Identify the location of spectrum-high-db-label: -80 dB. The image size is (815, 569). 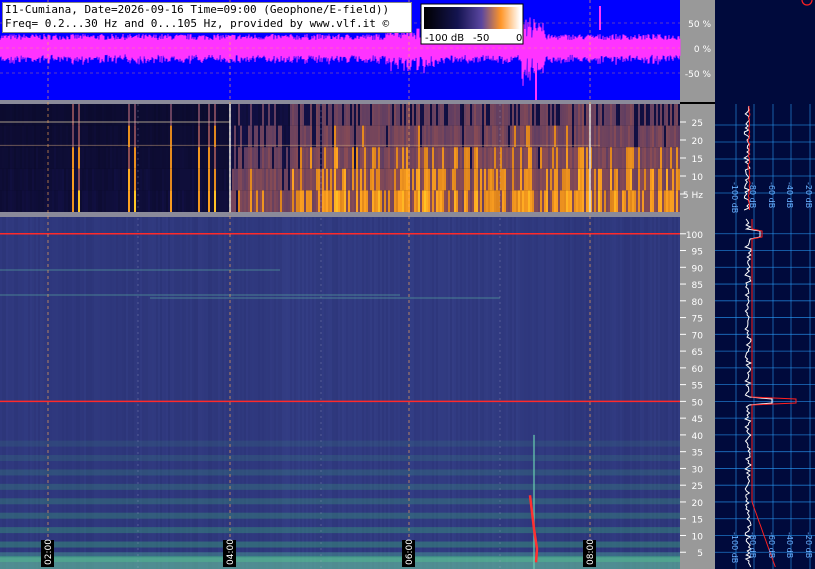
(752, 545).